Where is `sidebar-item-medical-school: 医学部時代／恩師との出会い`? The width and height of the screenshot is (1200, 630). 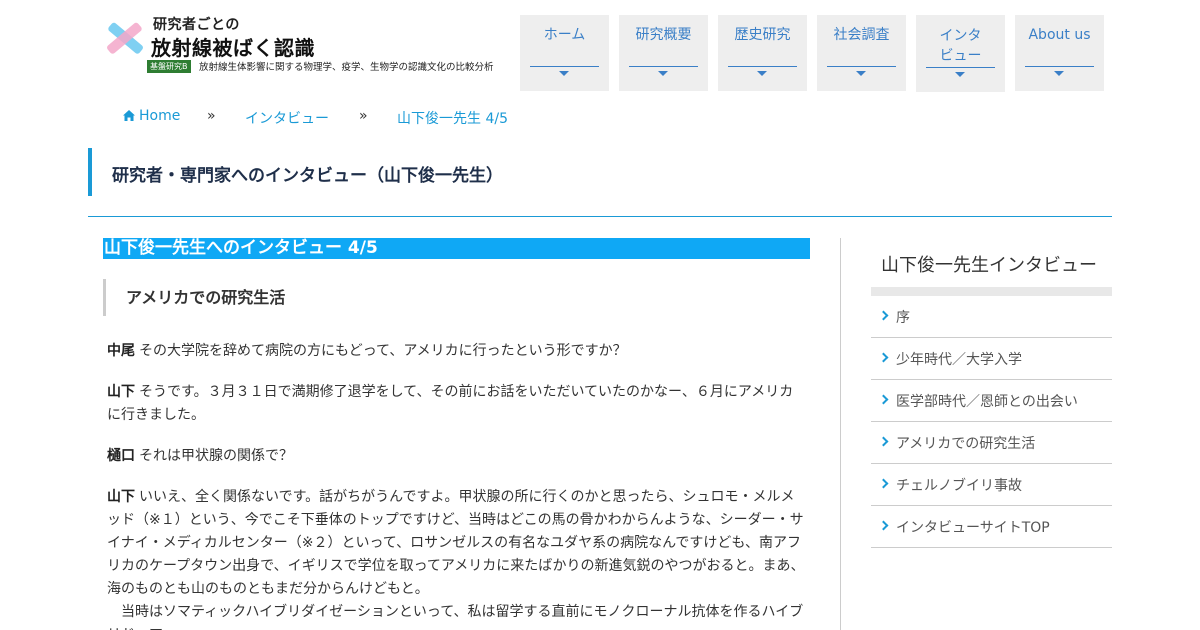 sidebar-item-medical-school: 医学部時代／恩師との出会い is located at coordinates (991, 401).